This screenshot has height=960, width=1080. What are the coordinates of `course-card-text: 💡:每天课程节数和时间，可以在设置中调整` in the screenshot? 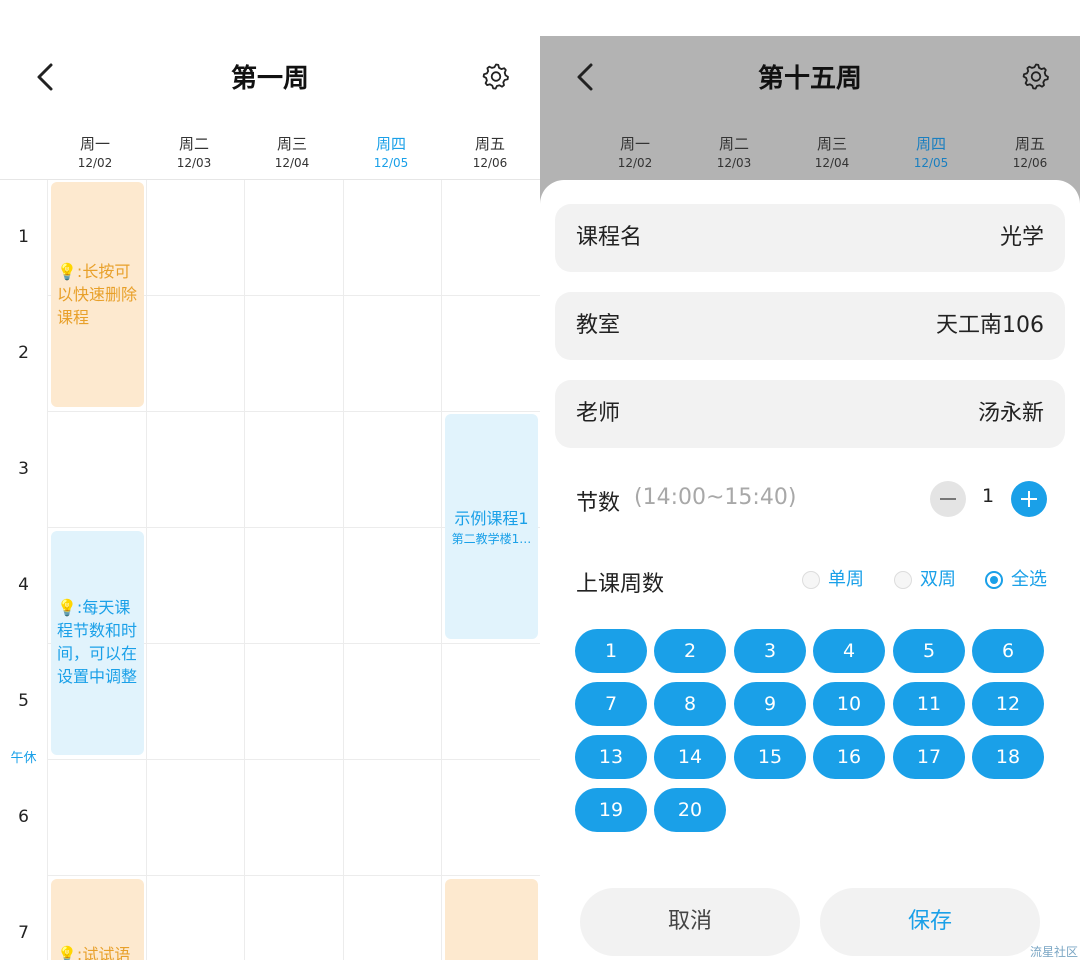 It's located at (97, 642).